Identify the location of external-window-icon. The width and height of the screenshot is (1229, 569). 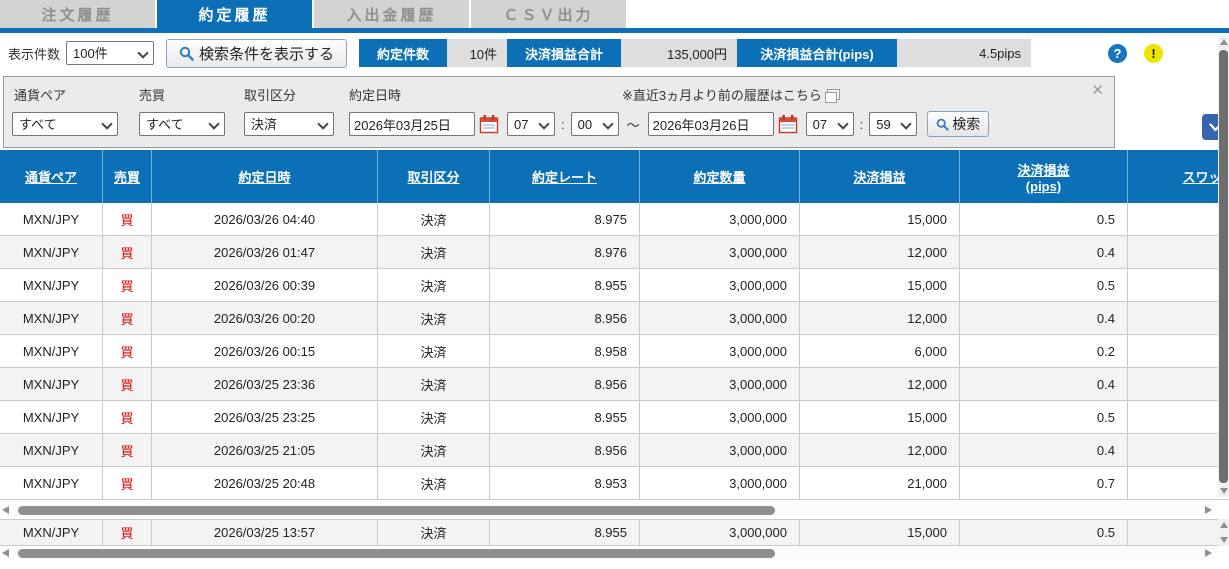
(832, 96).